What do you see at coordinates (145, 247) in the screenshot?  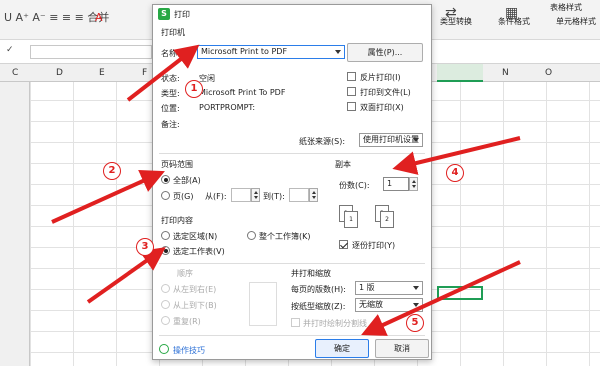 I see `annotation-circle: 3` at bounding box center [145, 247].